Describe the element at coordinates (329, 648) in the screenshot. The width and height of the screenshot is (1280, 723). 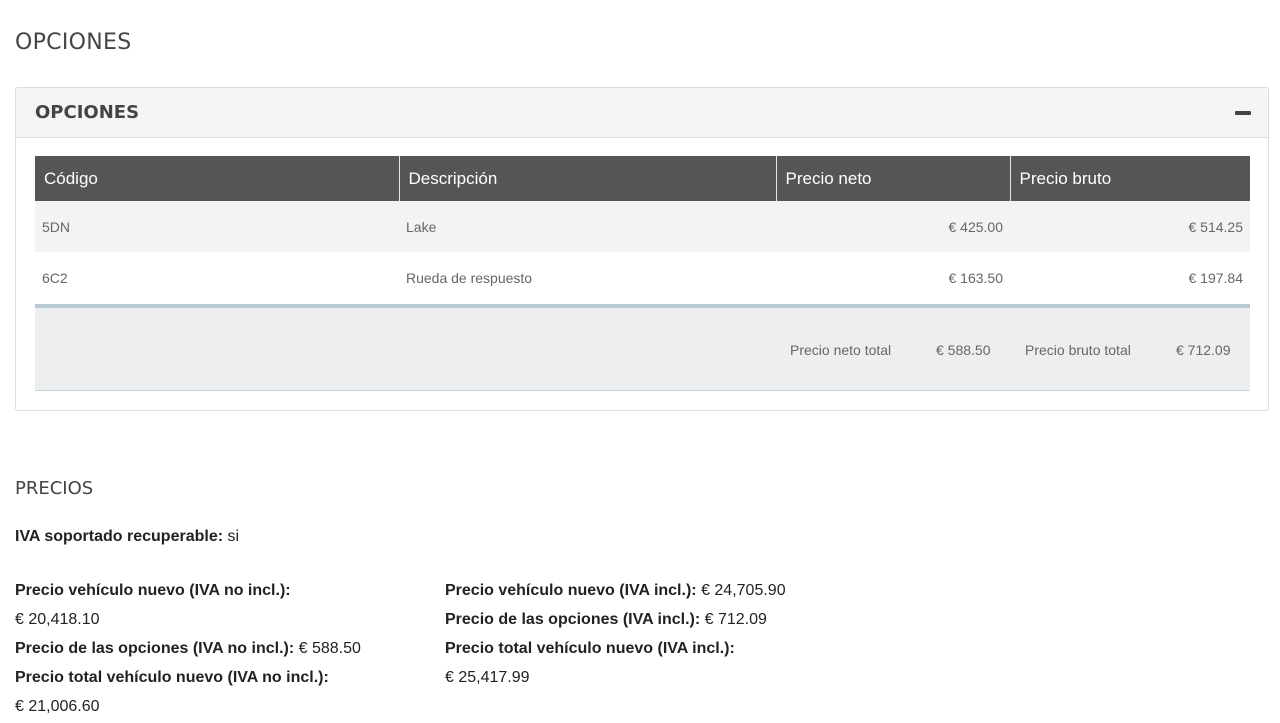
I see `price-value: € 588.50` at that location.